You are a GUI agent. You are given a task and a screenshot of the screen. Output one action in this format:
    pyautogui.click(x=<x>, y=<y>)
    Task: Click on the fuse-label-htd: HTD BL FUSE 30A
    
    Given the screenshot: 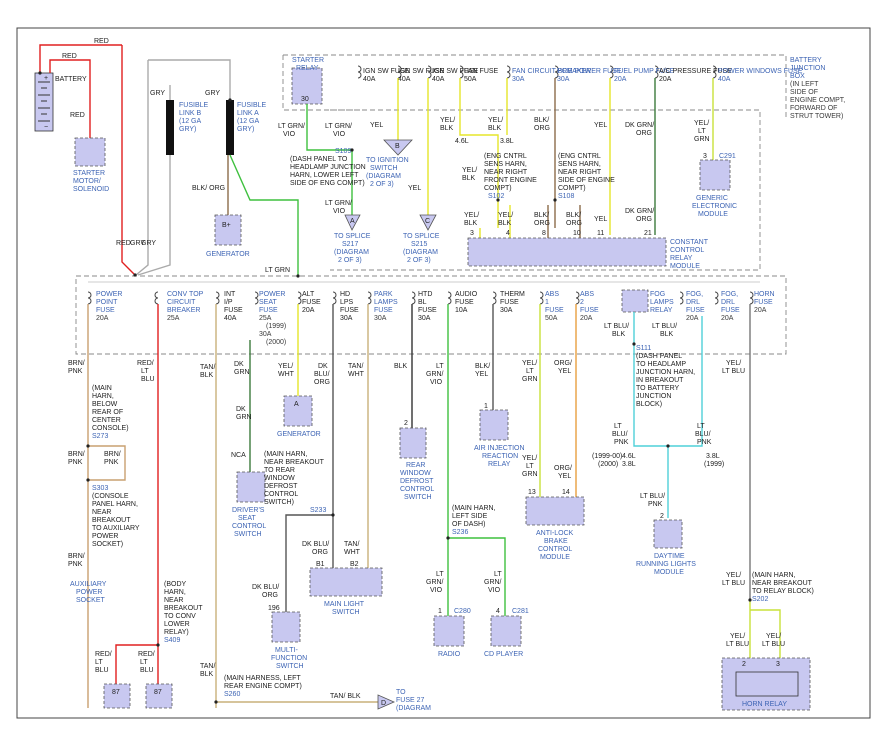 What is the action you would take?
    pyautogui.click(x=427, y=306)
    